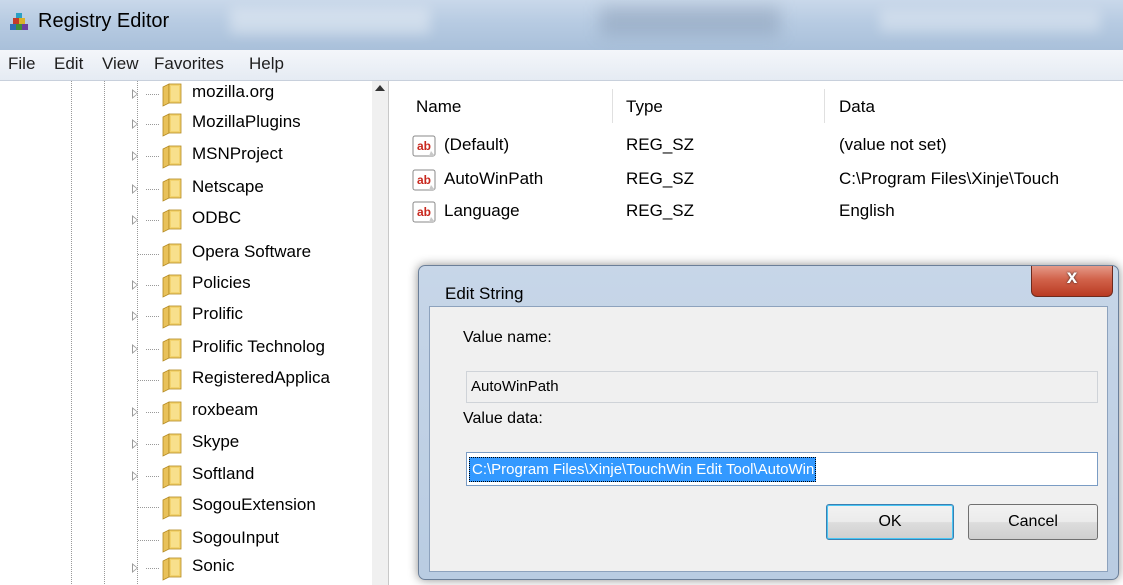 The image size is (1123, 585). Describe the element at coordinates (218, 313) in the screenshot. I see `tree-item-label: Prolific` at that location.